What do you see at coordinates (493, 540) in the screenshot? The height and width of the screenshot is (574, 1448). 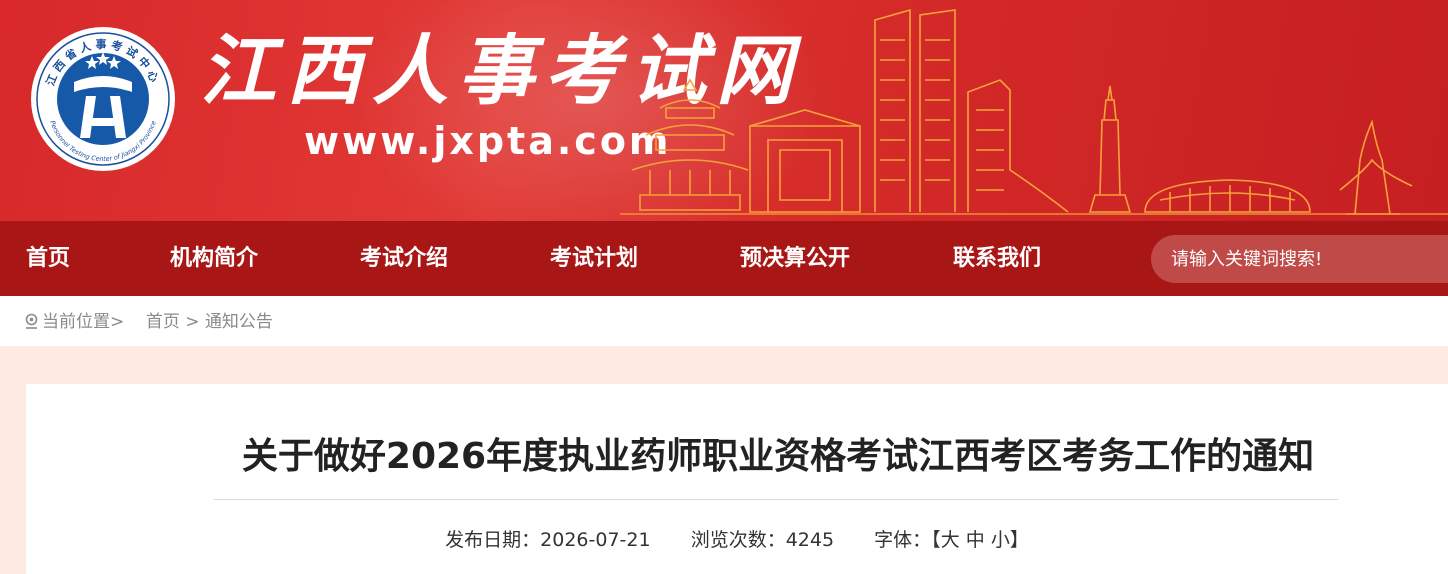 I see `publish-date-label: 发布日期：` at bounding box center [493, 540].